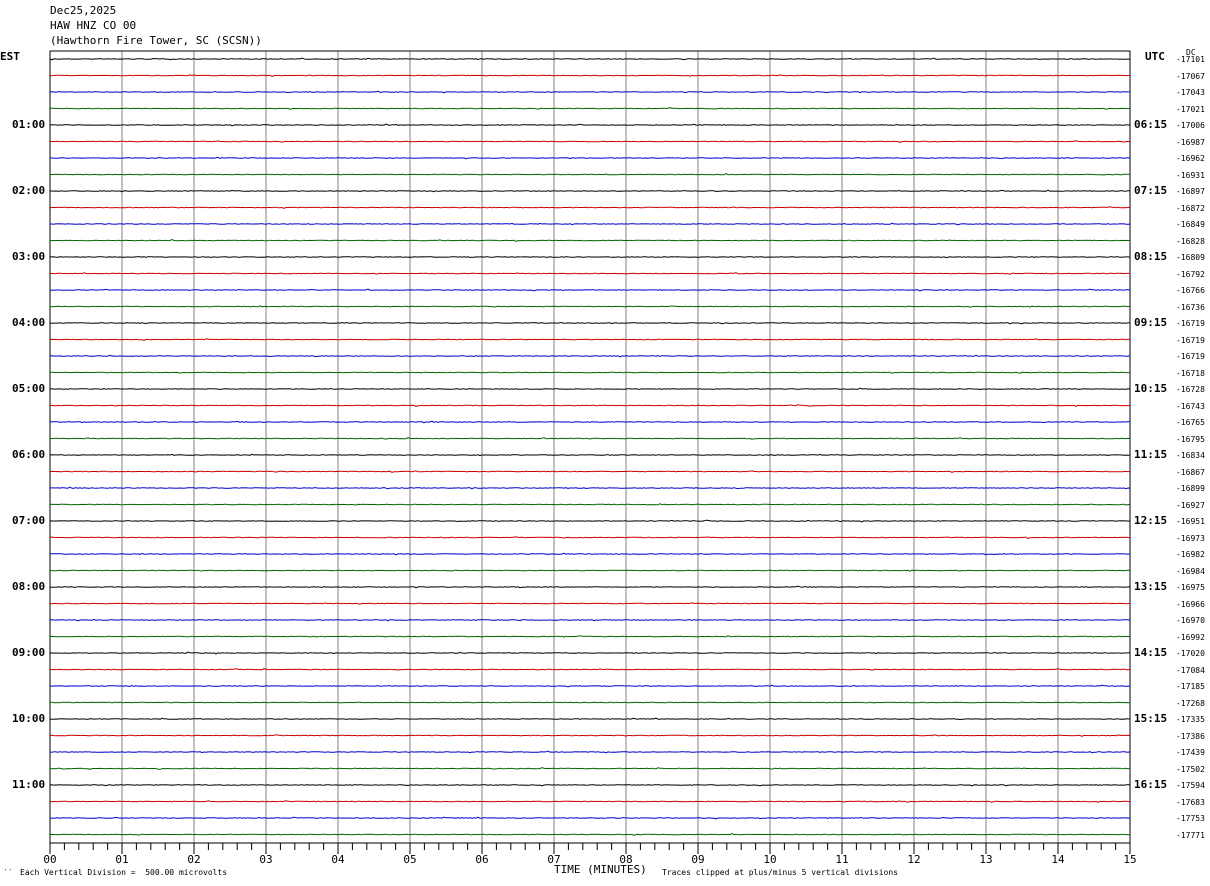  I want to click on dc-offset-label: -17021, so click(1190, 109).